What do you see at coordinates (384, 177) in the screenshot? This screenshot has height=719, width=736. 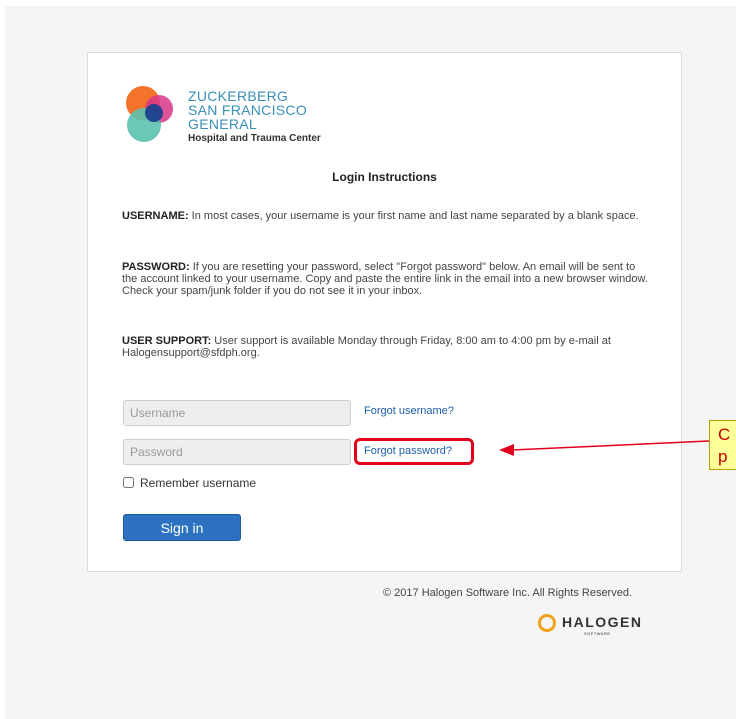 I see `page-title: Login Instructions` at bounding box center [384, 177].